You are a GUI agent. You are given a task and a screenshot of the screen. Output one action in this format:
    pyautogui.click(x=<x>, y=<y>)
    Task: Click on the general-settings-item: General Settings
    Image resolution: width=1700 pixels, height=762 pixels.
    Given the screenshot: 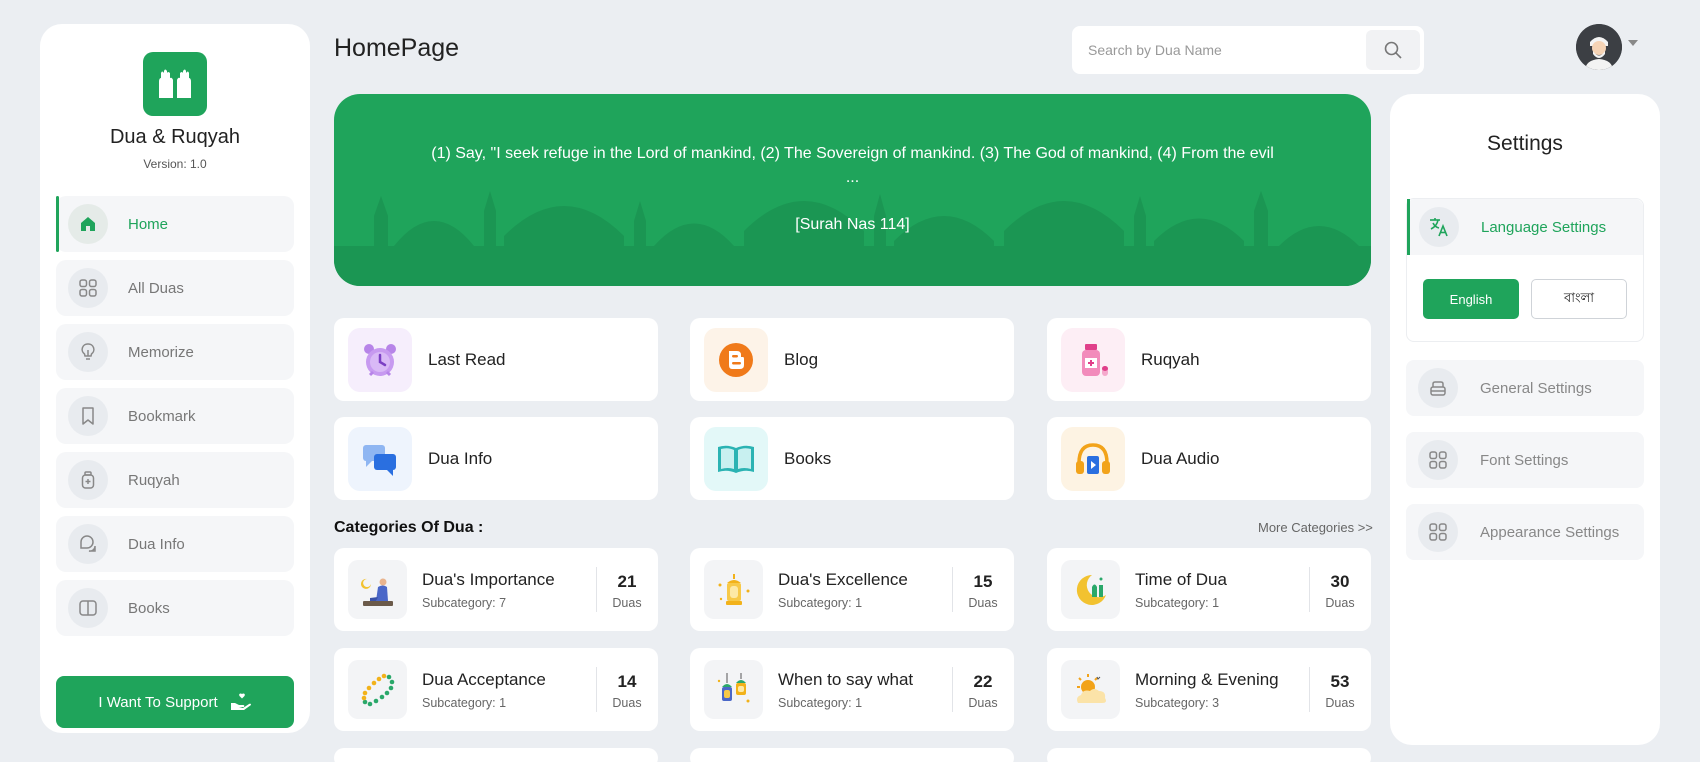 What is the action you would take?
    pyautogui.click(x=1525, y=388)
    